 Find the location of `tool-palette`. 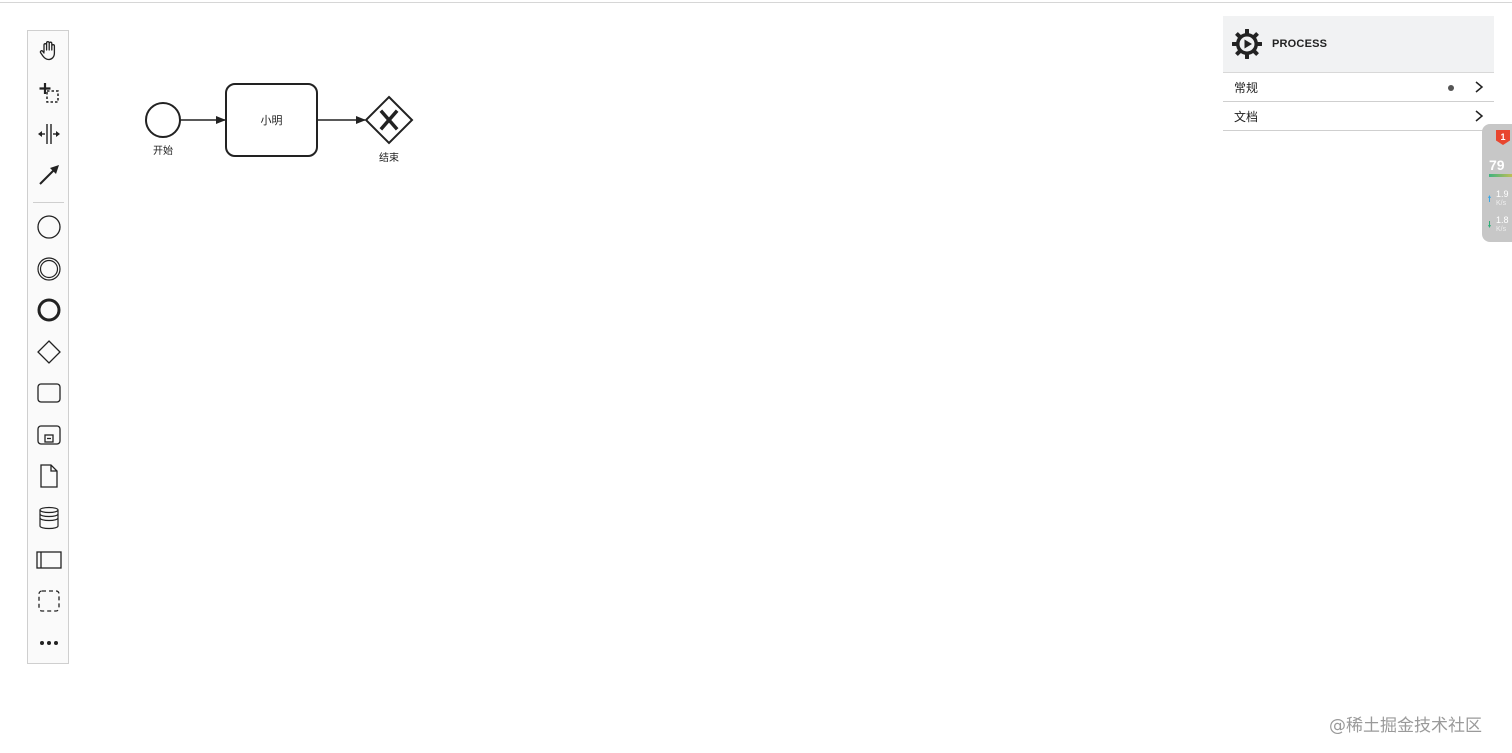

tool-palette is located at coordinates (48, 347).